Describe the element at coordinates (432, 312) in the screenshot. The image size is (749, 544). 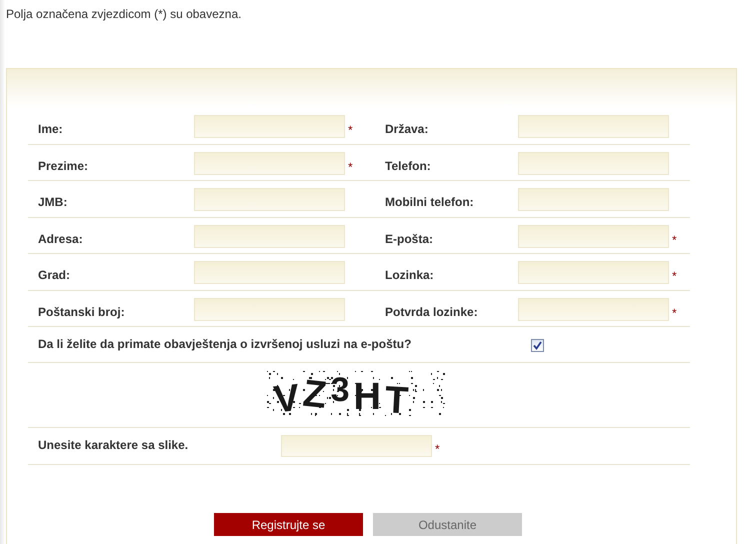
I see `field-label: Potvrda lozinke:` at that location.